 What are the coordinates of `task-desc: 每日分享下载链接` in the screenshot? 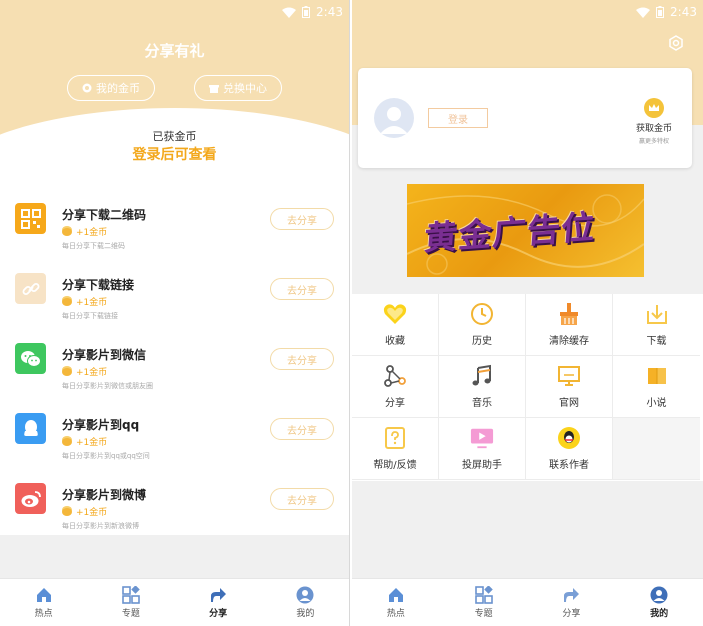 It's located at (90, 316).